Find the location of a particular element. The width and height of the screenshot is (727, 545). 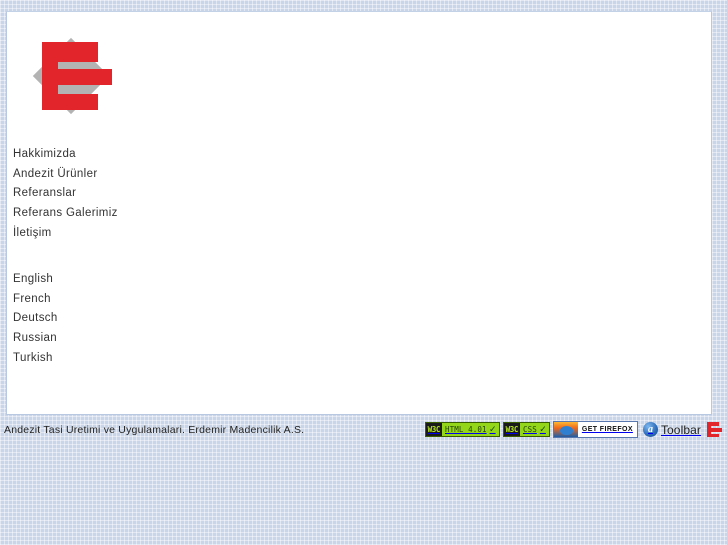

lang-item-deutsch: Deutsch is located at coordinates (35, 319).